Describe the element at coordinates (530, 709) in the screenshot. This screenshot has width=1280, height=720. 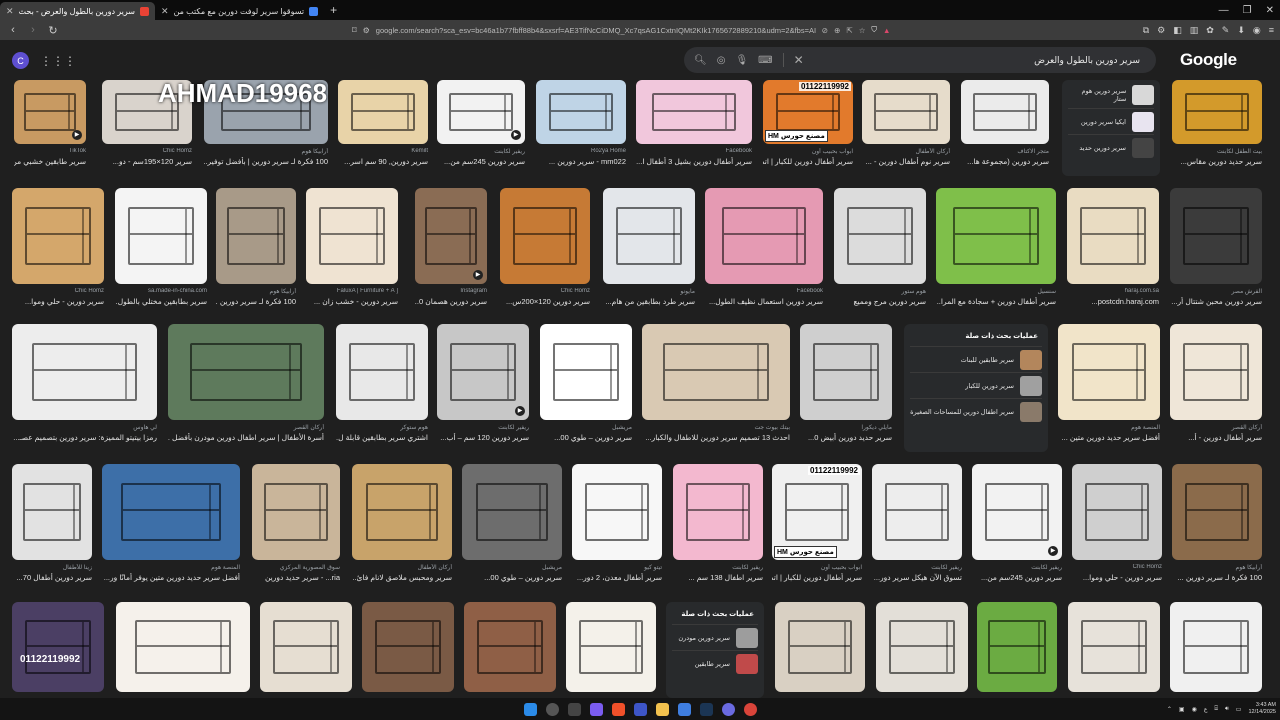
I see `windows-start-icon` at that location.